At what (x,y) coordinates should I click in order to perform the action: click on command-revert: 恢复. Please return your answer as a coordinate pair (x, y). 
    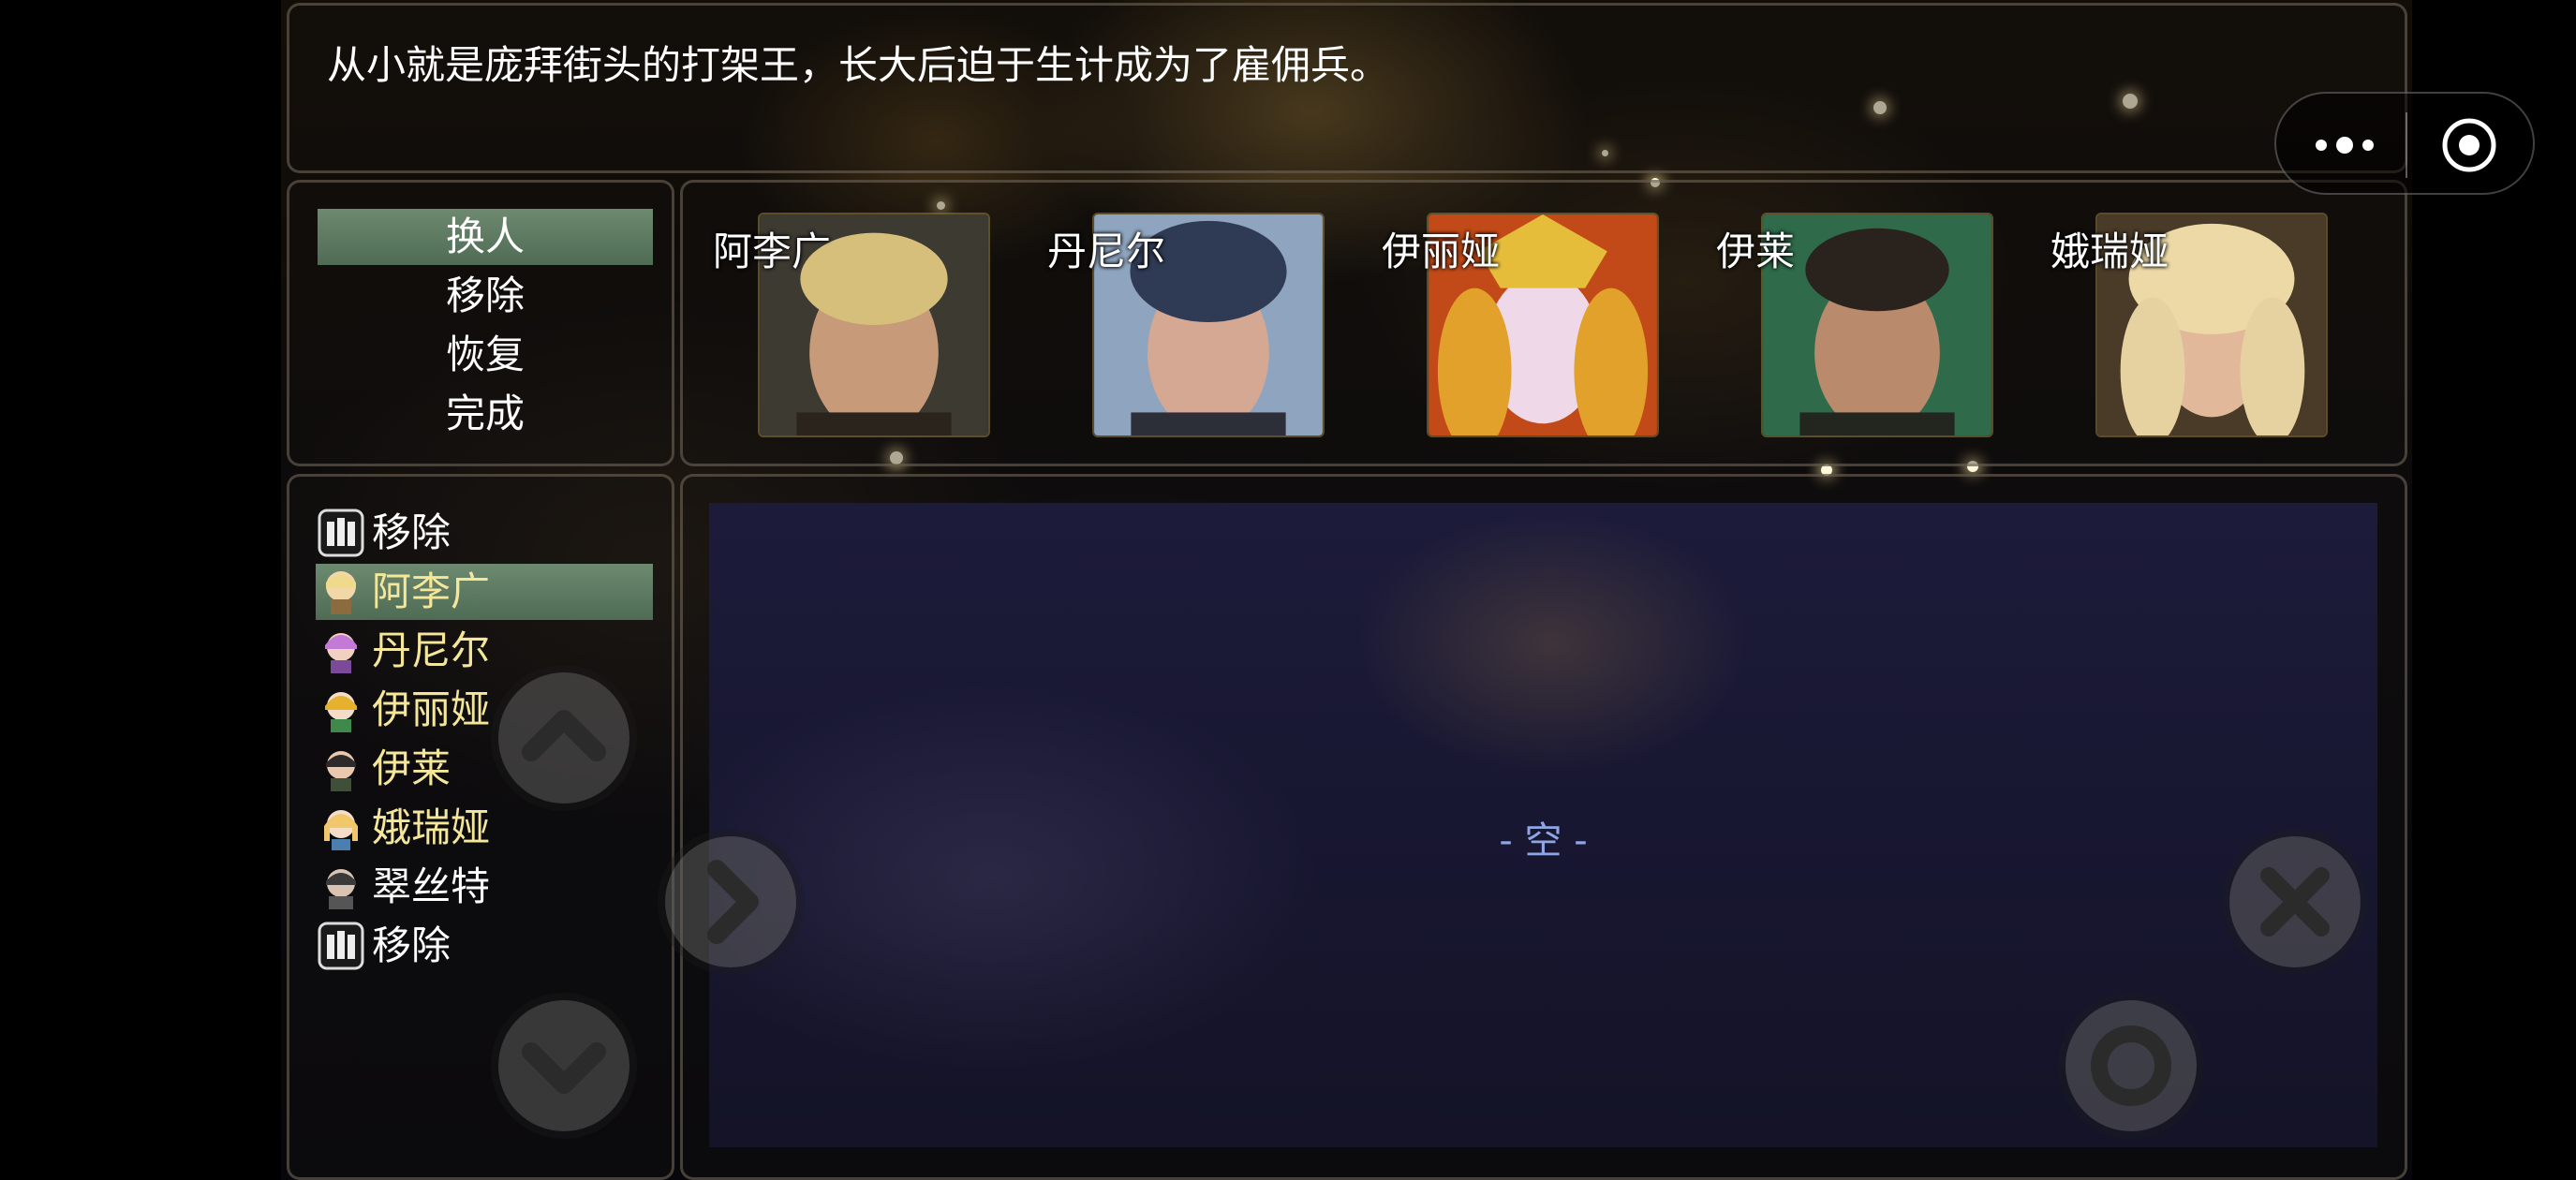
    Looking at the image, I should click on (485, 355).